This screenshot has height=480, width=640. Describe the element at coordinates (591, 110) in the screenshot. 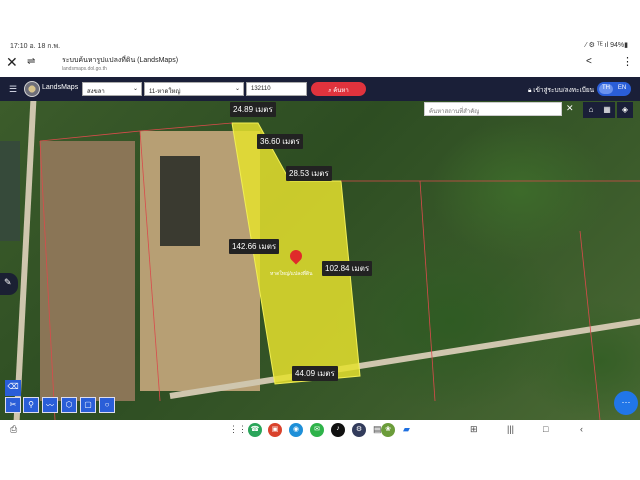

I see `home-icon: ⌂` at that location.